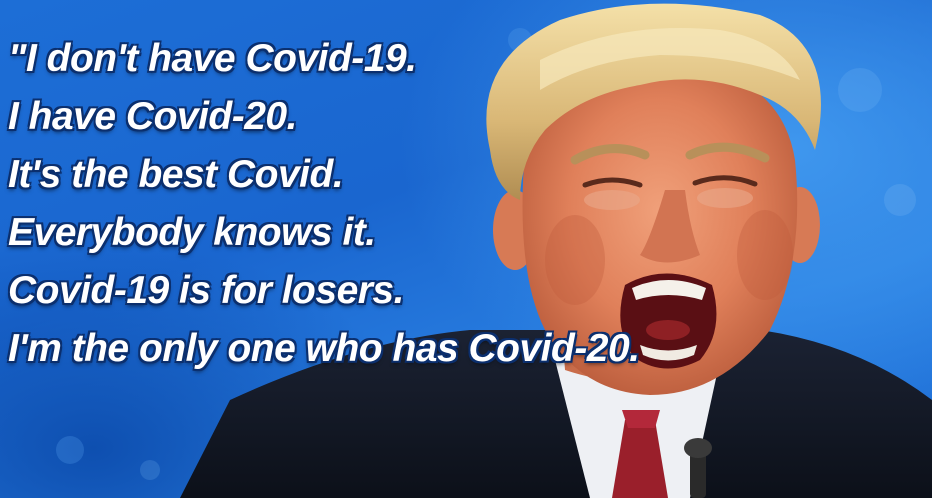 The width and height of the screenshot is (932, 498). I want to click on quote-line: I'm the only one who has Covid-20., so click(324, 348).